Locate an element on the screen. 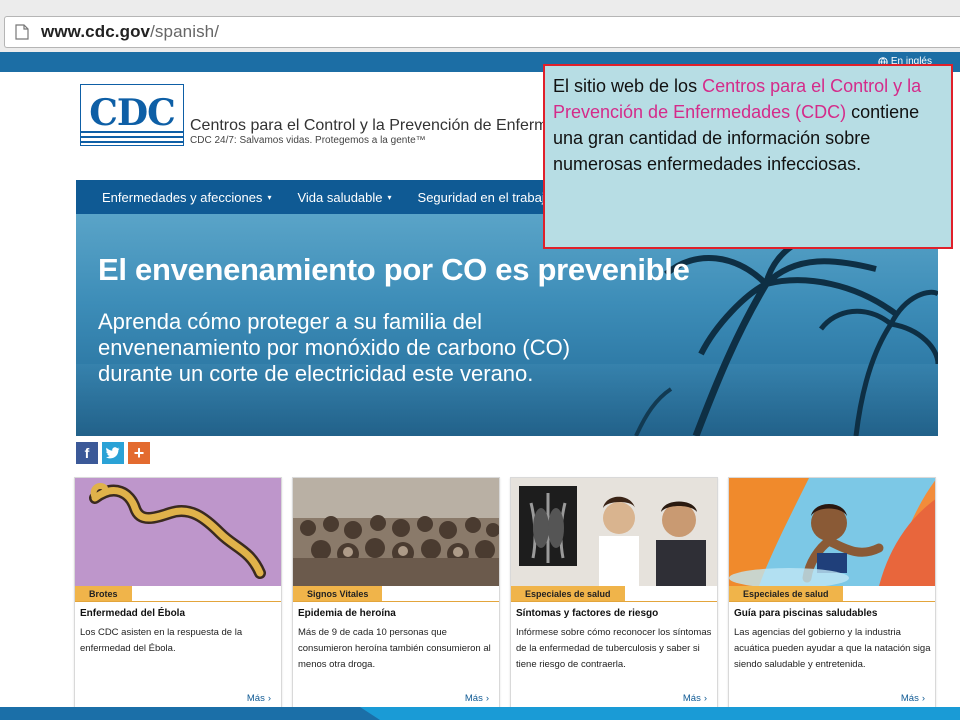 Image resolution: width=960 pixels, height=720 pixels. card-title: Enfermedad del Ébola is located at coordinates (132, 613).